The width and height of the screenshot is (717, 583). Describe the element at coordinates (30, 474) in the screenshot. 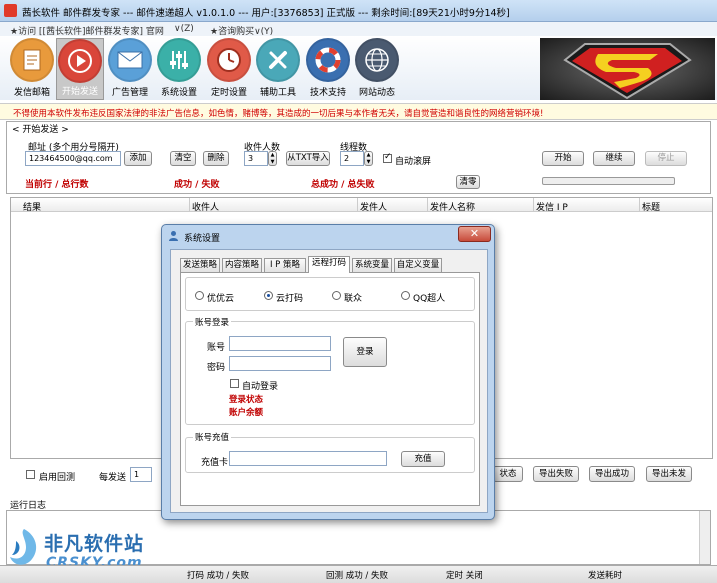

I see `enable-reply-checkbox` at that location.